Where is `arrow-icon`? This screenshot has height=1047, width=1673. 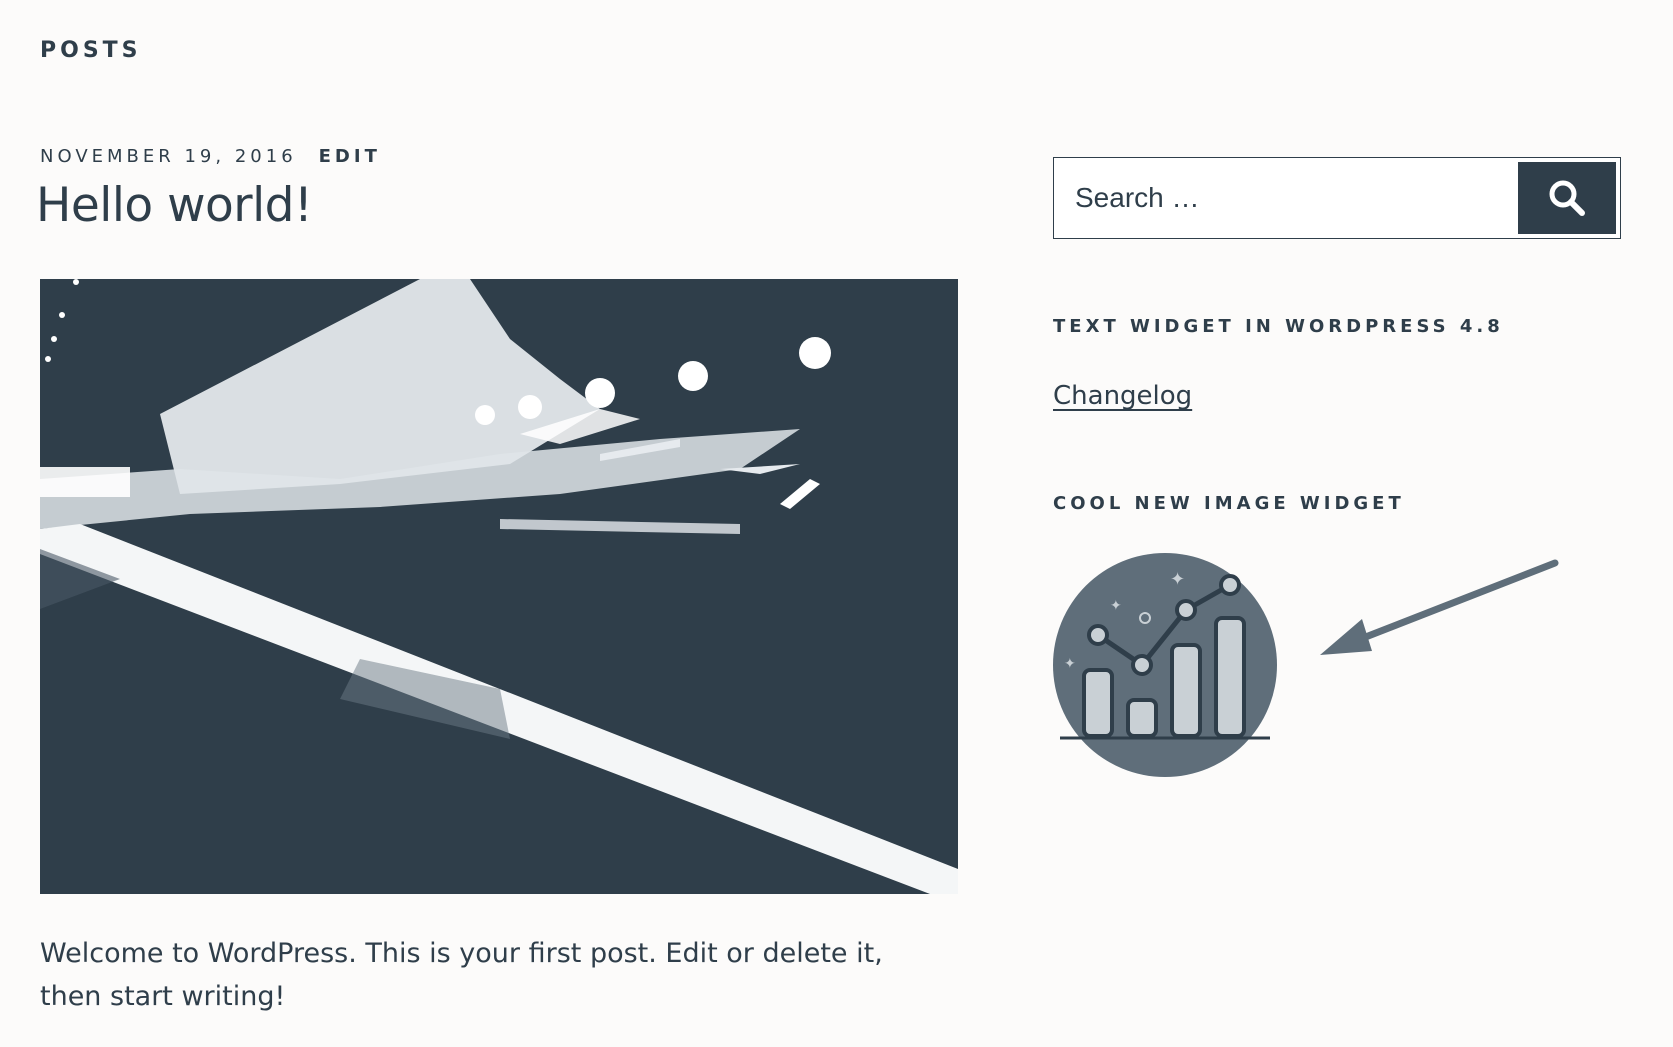
arrow-icon is located at coordinates (1439, 607).